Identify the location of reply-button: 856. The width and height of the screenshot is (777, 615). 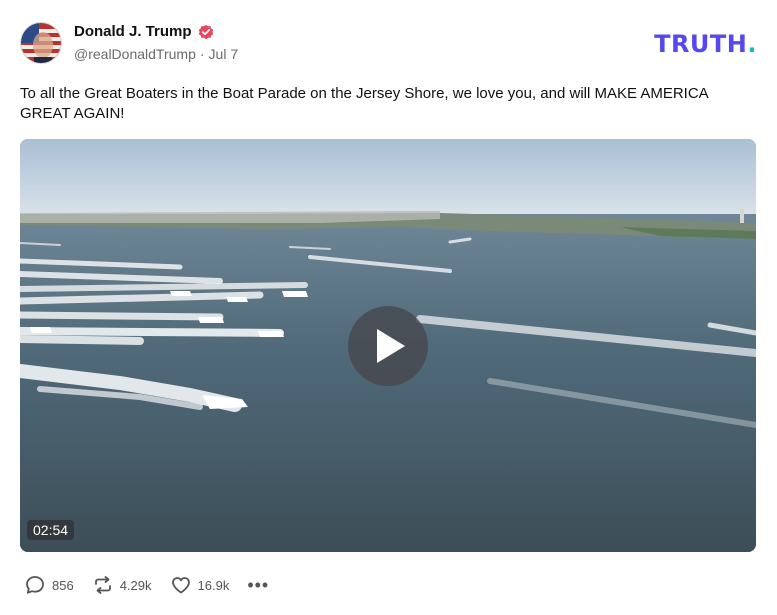
(49, 585).